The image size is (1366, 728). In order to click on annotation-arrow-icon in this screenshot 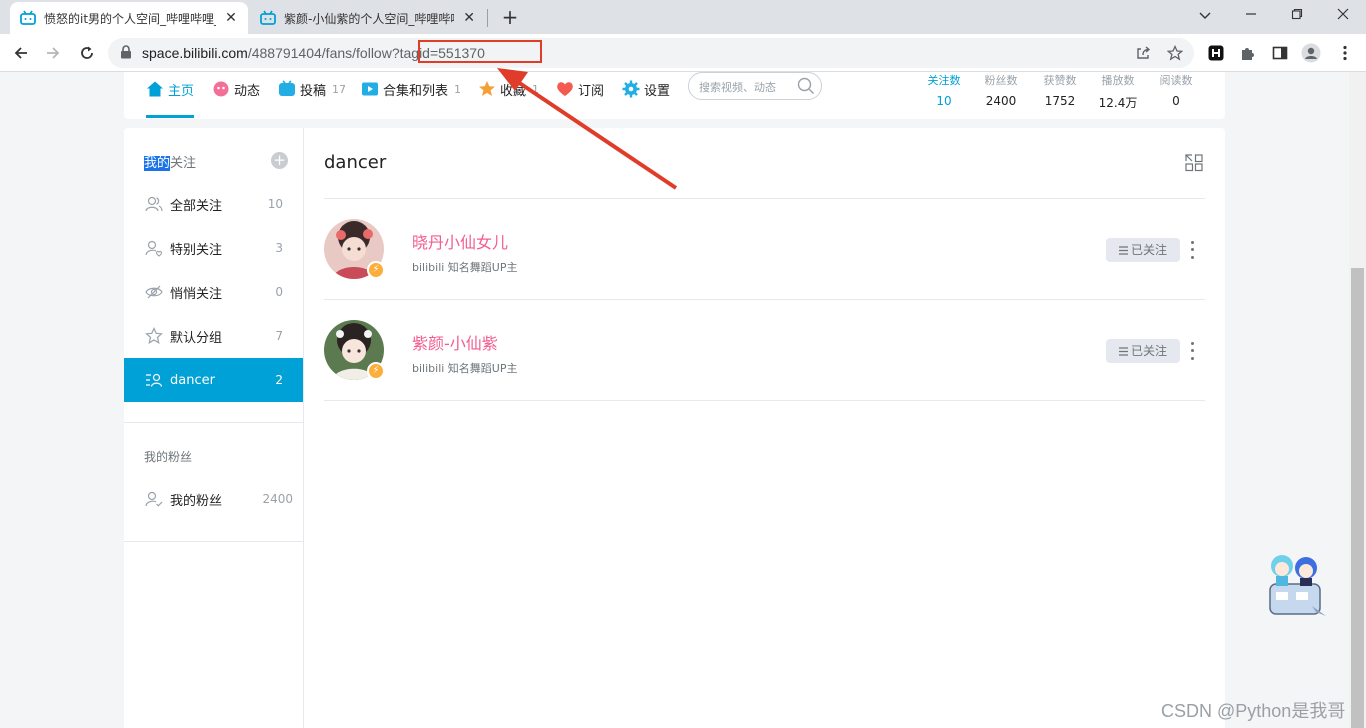, I will do `click(587, 129)`.